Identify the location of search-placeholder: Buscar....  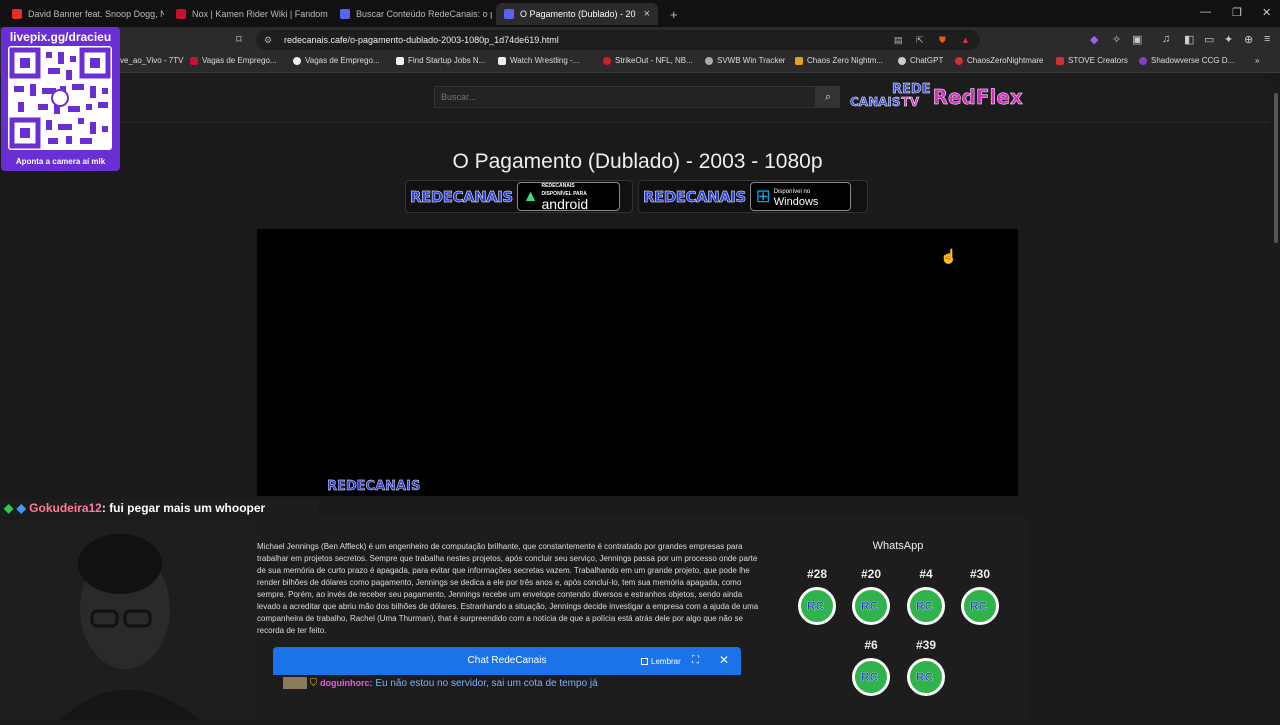
(459, 97).